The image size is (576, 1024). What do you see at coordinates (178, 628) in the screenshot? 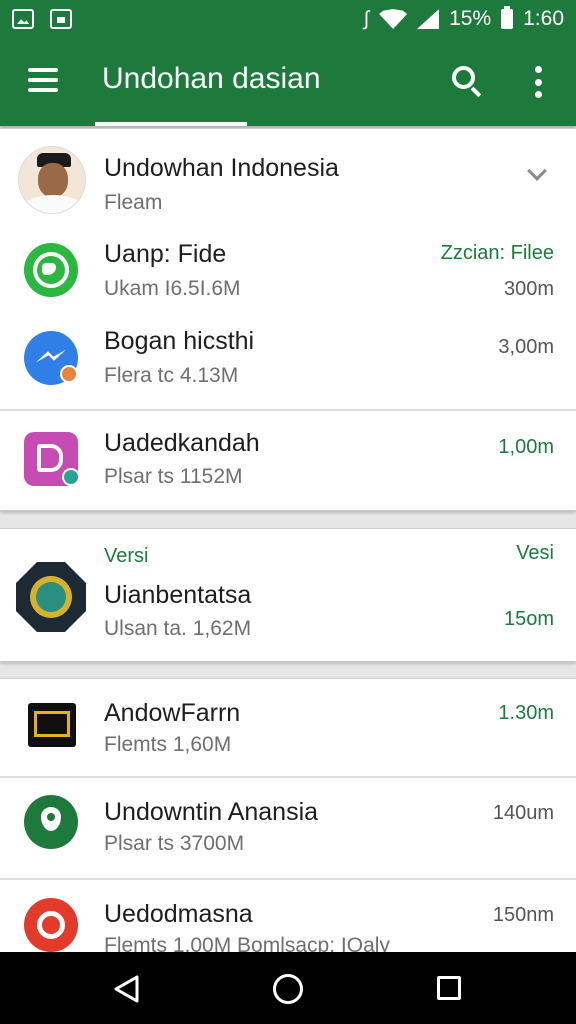
I see `app-sub: Ulsan ta. 1,62M` at bounding box center [178, 628].